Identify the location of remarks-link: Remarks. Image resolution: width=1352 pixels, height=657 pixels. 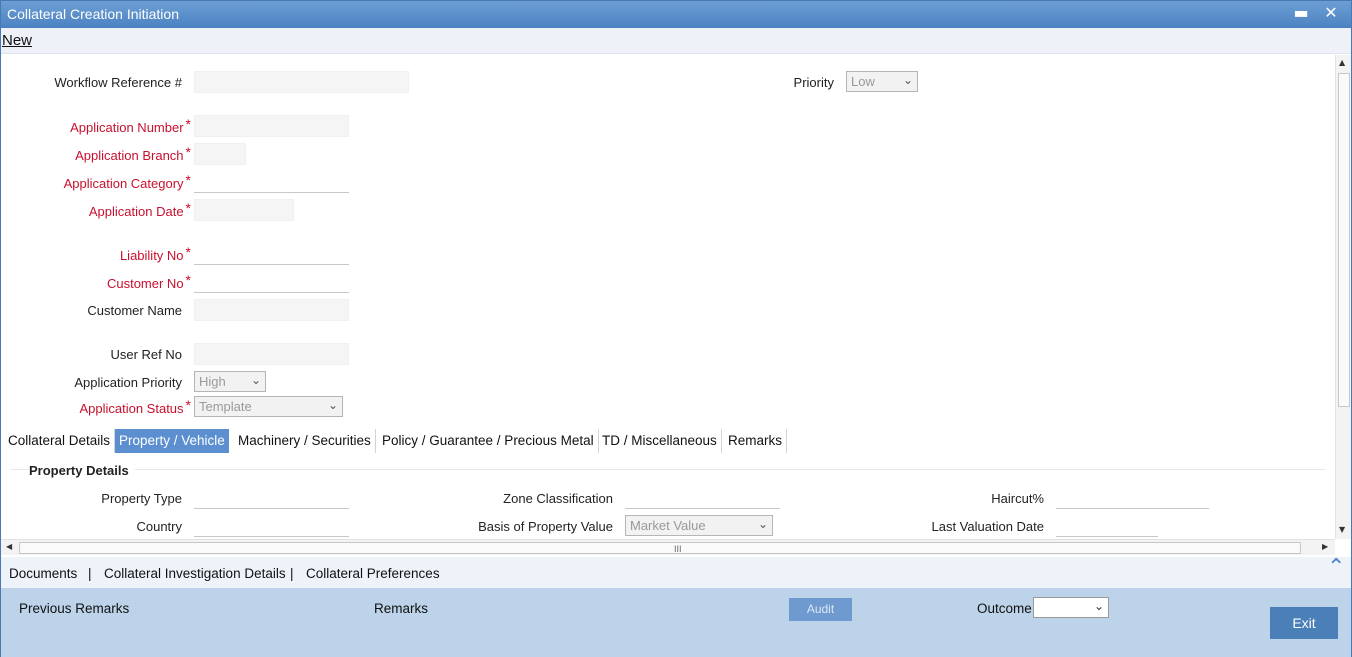
(401, 608).